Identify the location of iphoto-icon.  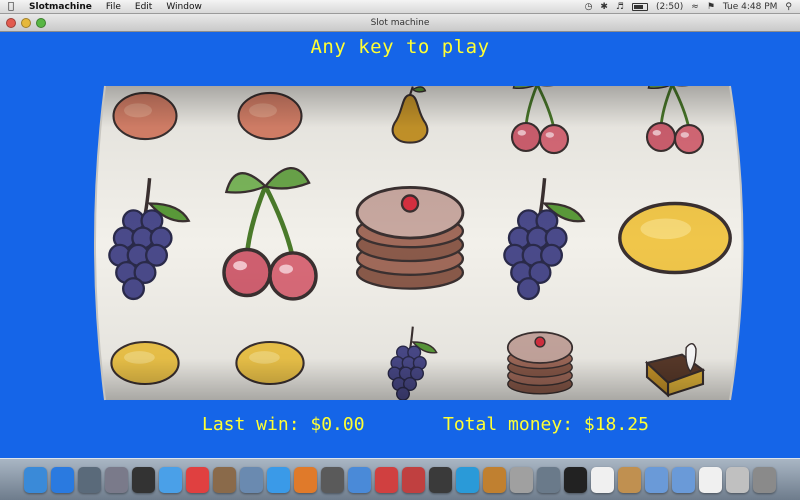
(359, 479).